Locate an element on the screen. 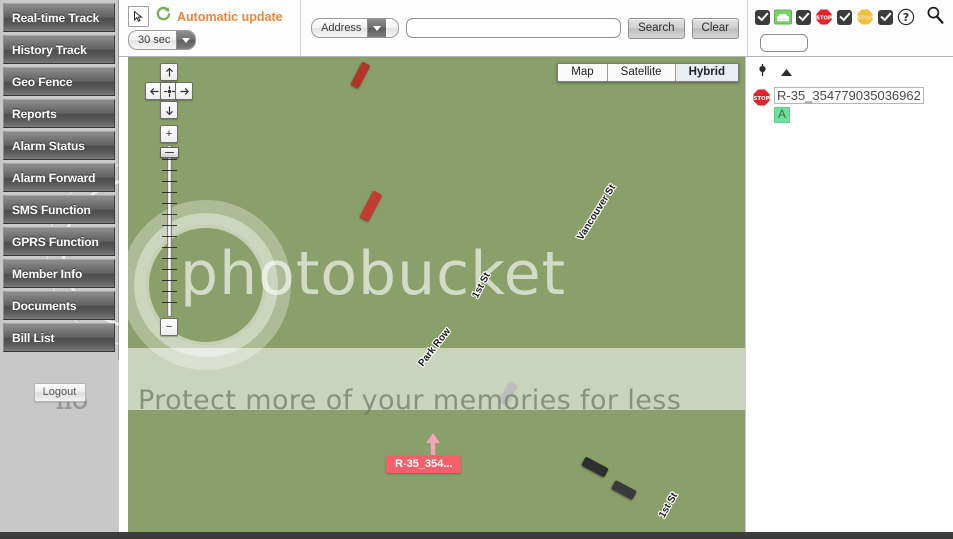 This screenshot has height=539, width=953. logout-area: Logout is located at coordinates (59, 392).